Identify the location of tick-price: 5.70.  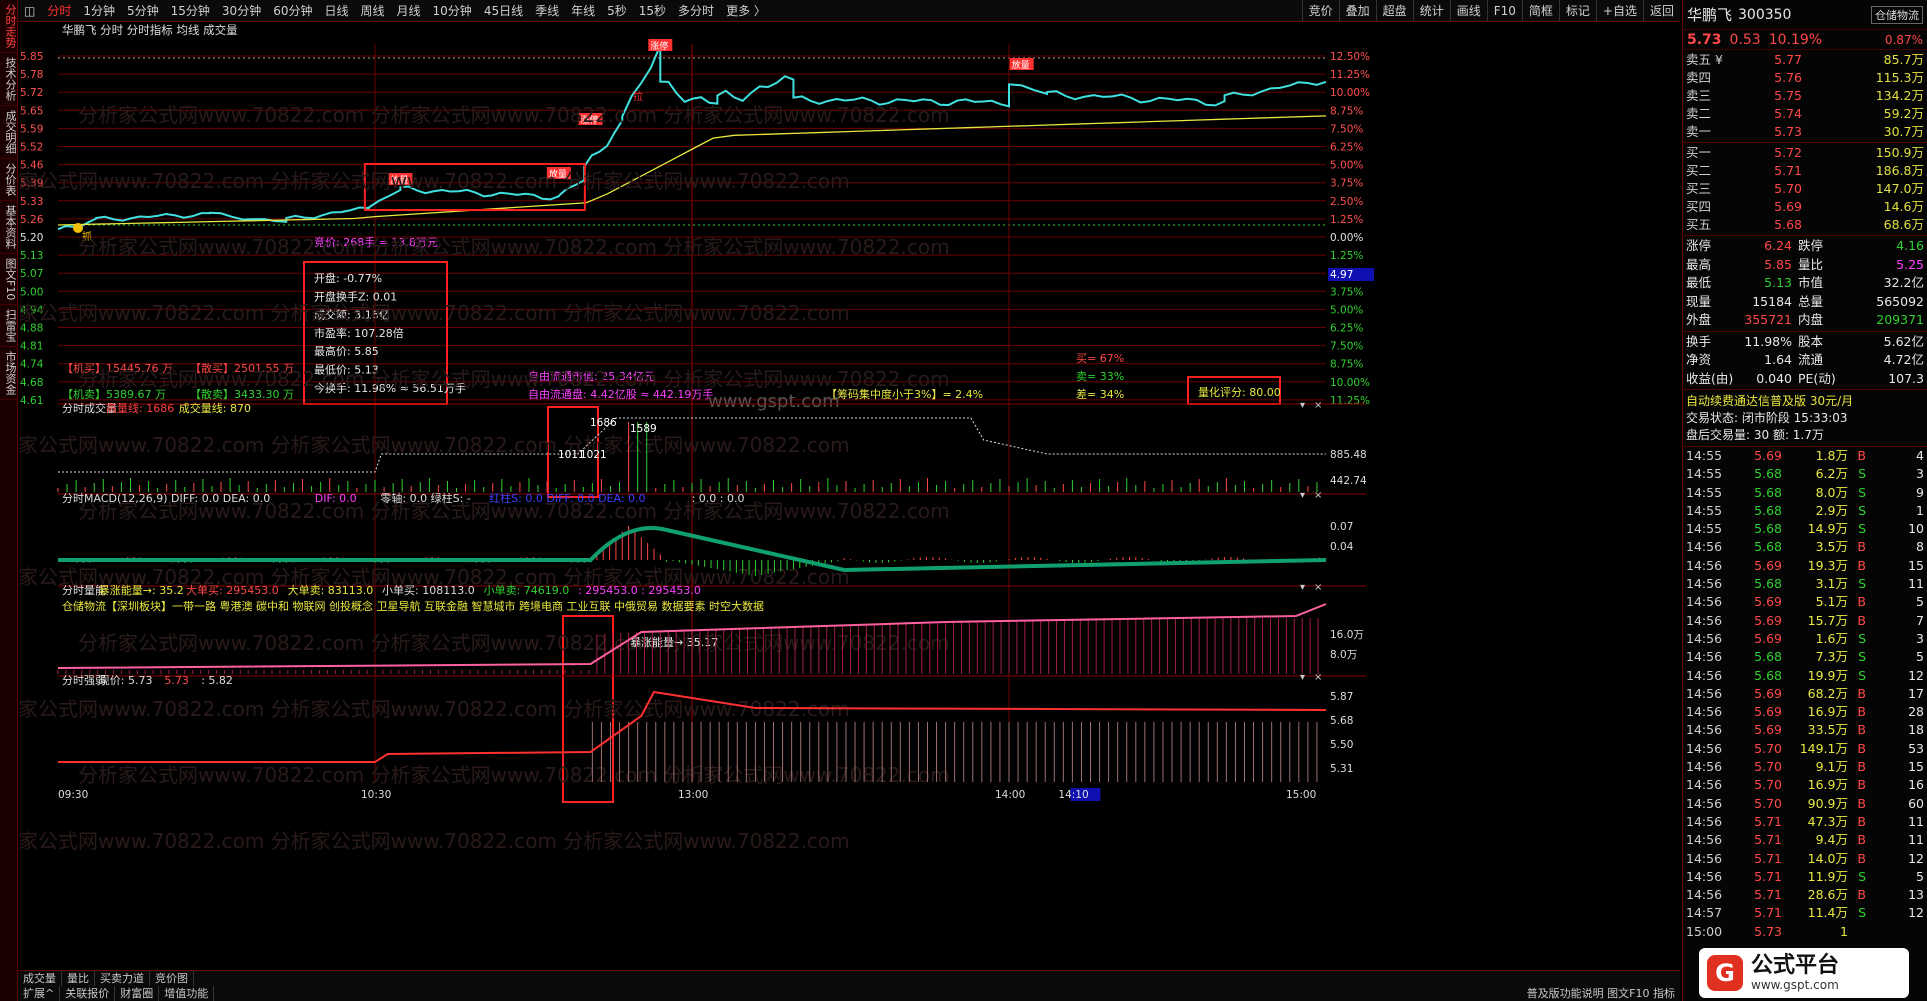
(1768, 785).